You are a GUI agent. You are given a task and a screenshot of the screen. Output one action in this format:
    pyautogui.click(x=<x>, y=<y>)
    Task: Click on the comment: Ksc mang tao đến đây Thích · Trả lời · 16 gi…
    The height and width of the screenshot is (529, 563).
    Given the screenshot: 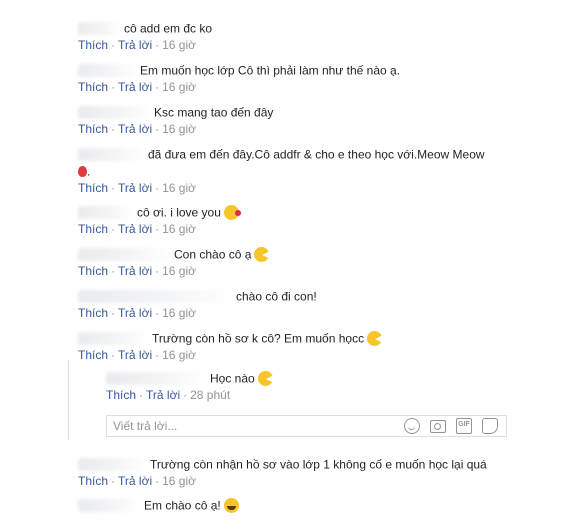 What is the action you would take?
    pyautogui.click(x=176, y=120)
    